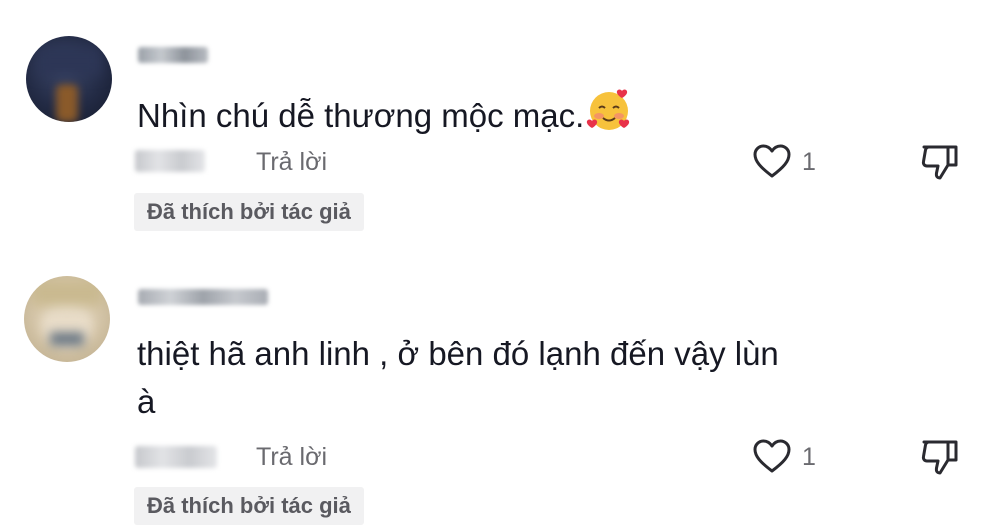  What do you see at coordinates (608, 109) in the screenshot?
I see `smiling-face-with-hearts-icon` at bounding box center [608, 109].